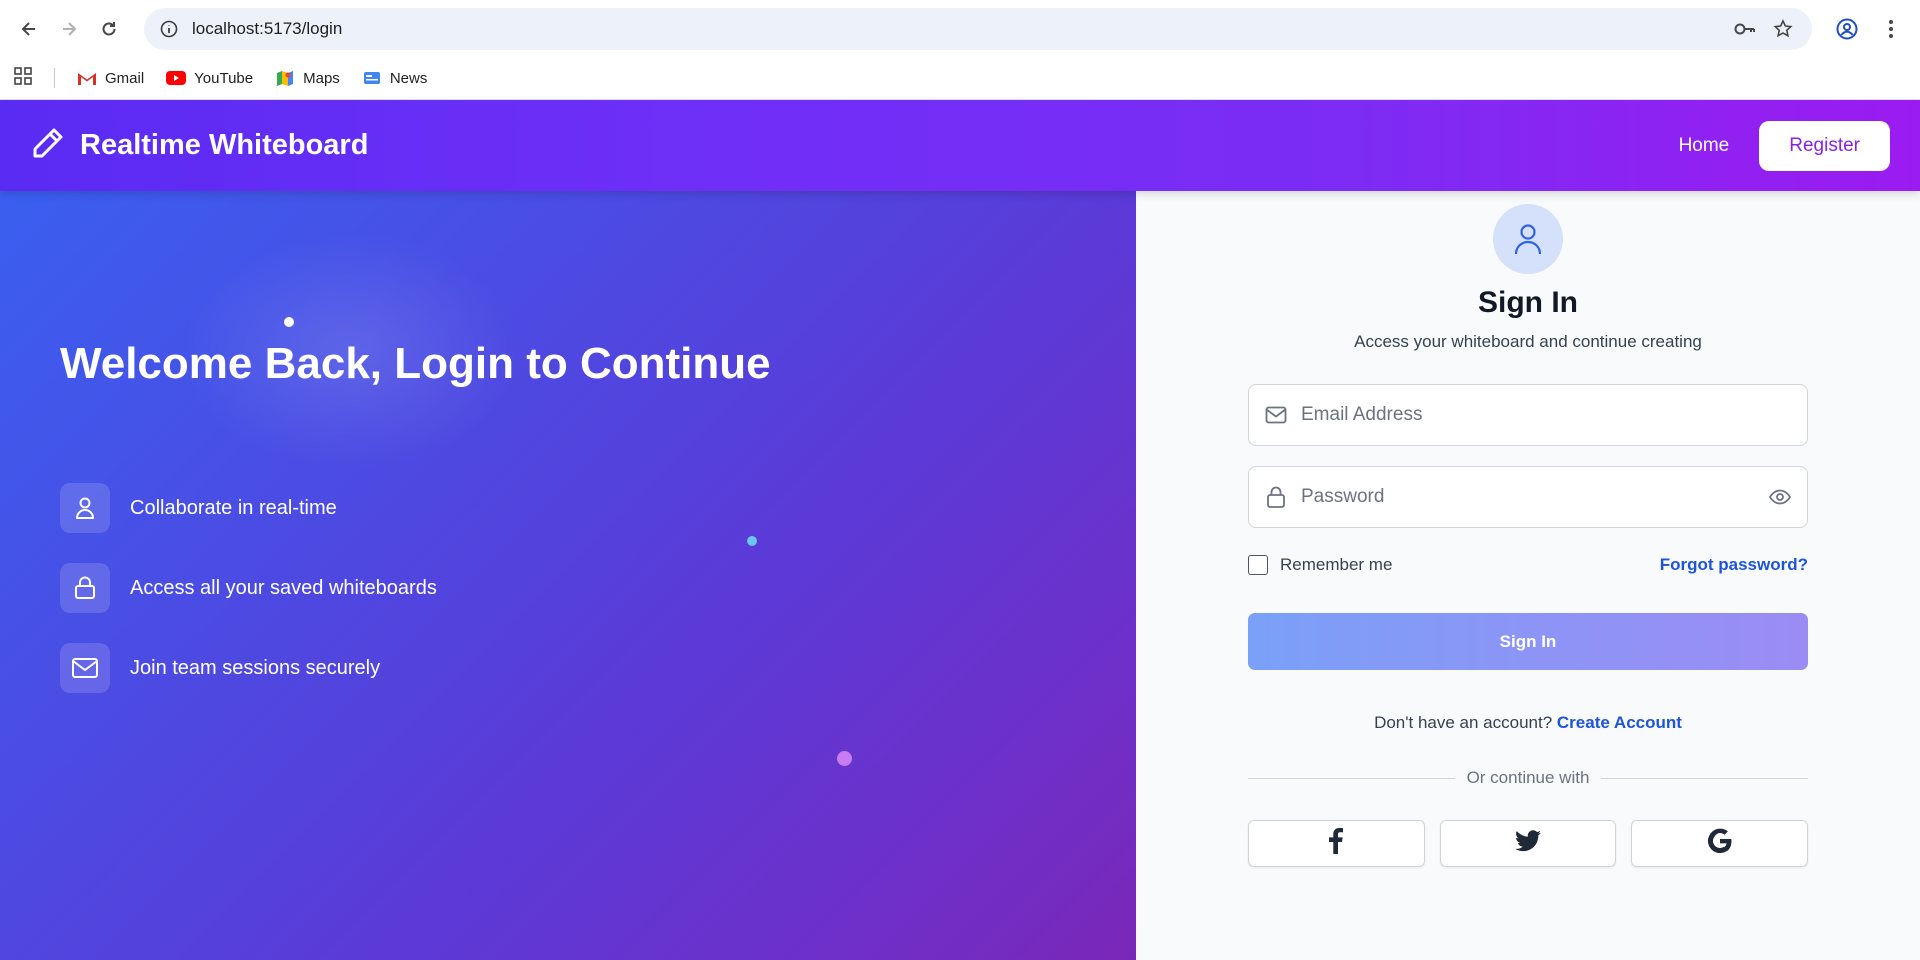 Image resolution: width=1920 pixels, height=960 pixels. Describe the element at coordinates (960, 145) in the screenshot. I see `app-header: Realtime Whiteboard Home Register` at that location.